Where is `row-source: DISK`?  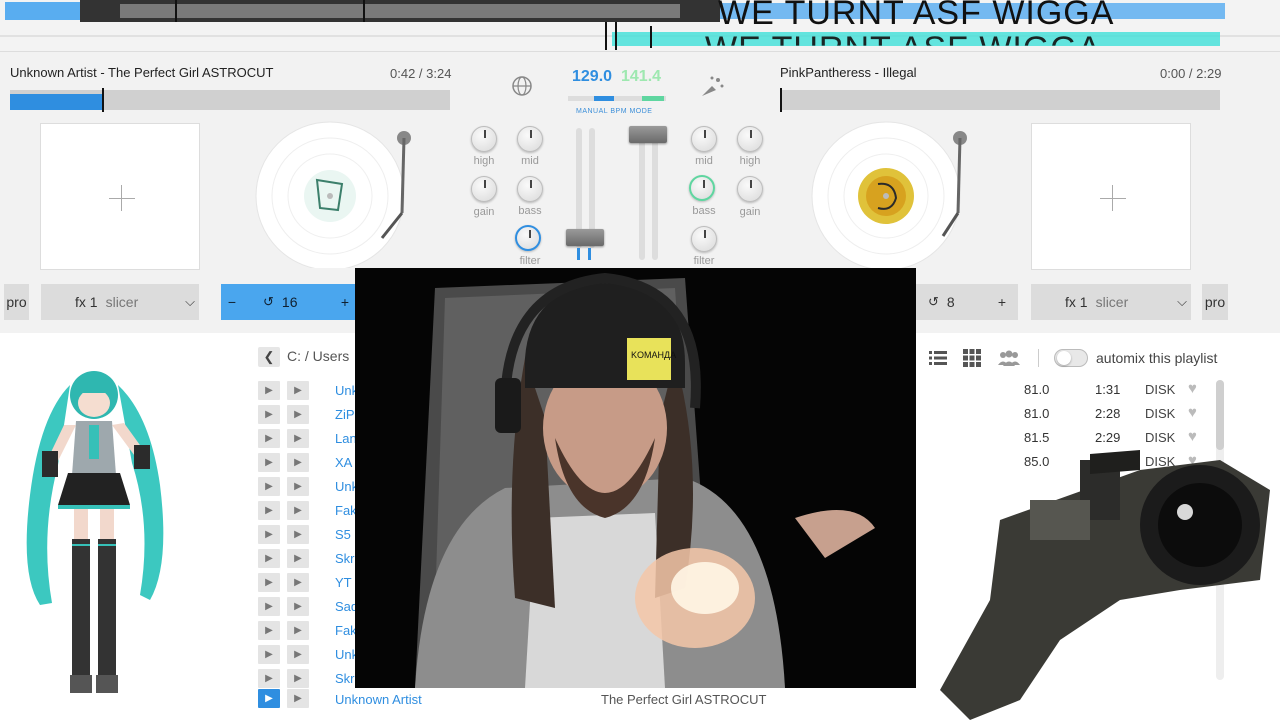
row-source: DISK is located at coordinates (1160, 413).